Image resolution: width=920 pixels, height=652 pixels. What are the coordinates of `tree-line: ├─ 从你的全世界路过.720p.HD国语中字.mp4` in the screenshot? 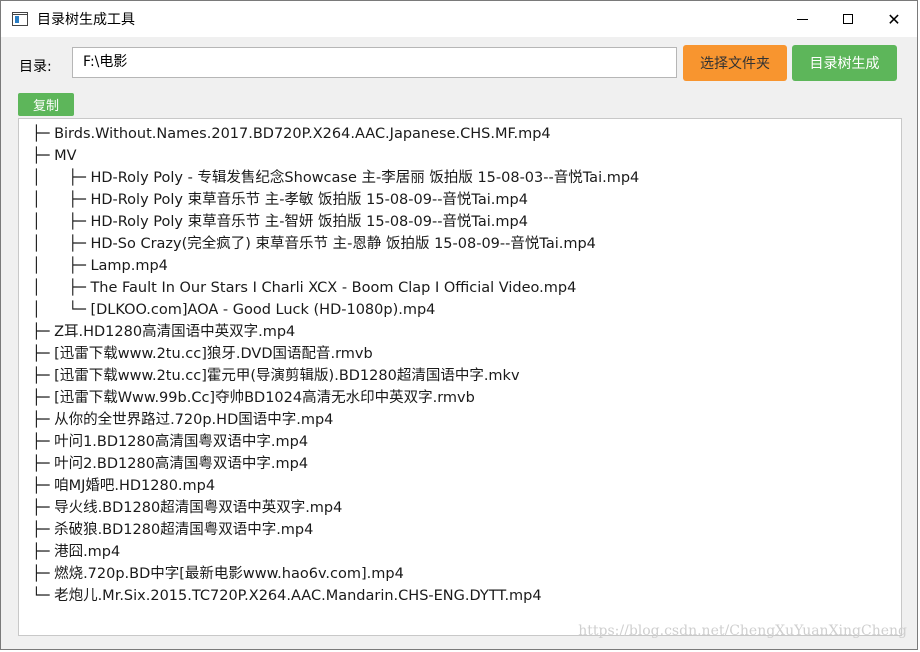 It's located at (183, 420).